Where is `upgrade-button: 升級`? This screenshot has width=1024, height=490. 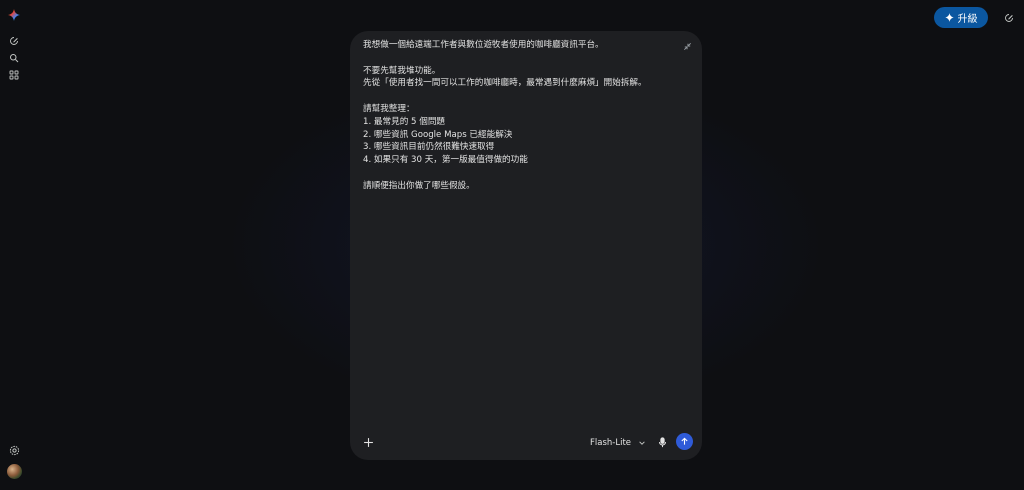
upgrade-button: 升級 is located at coordinates (961, 17).